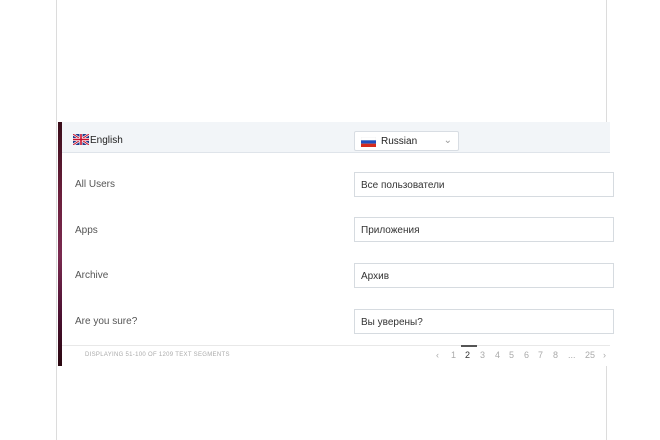  I want to click on current-page-indicator, so click(469, 346).